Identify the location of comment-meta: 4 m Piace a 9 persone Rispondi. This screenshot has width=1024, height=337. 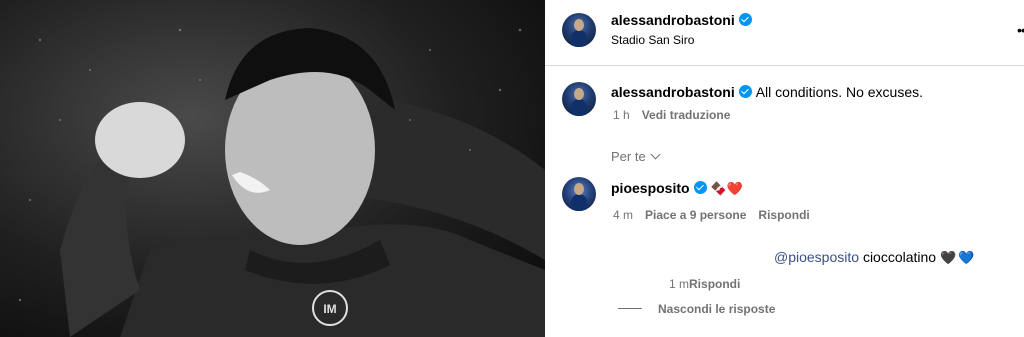
(711, 215).